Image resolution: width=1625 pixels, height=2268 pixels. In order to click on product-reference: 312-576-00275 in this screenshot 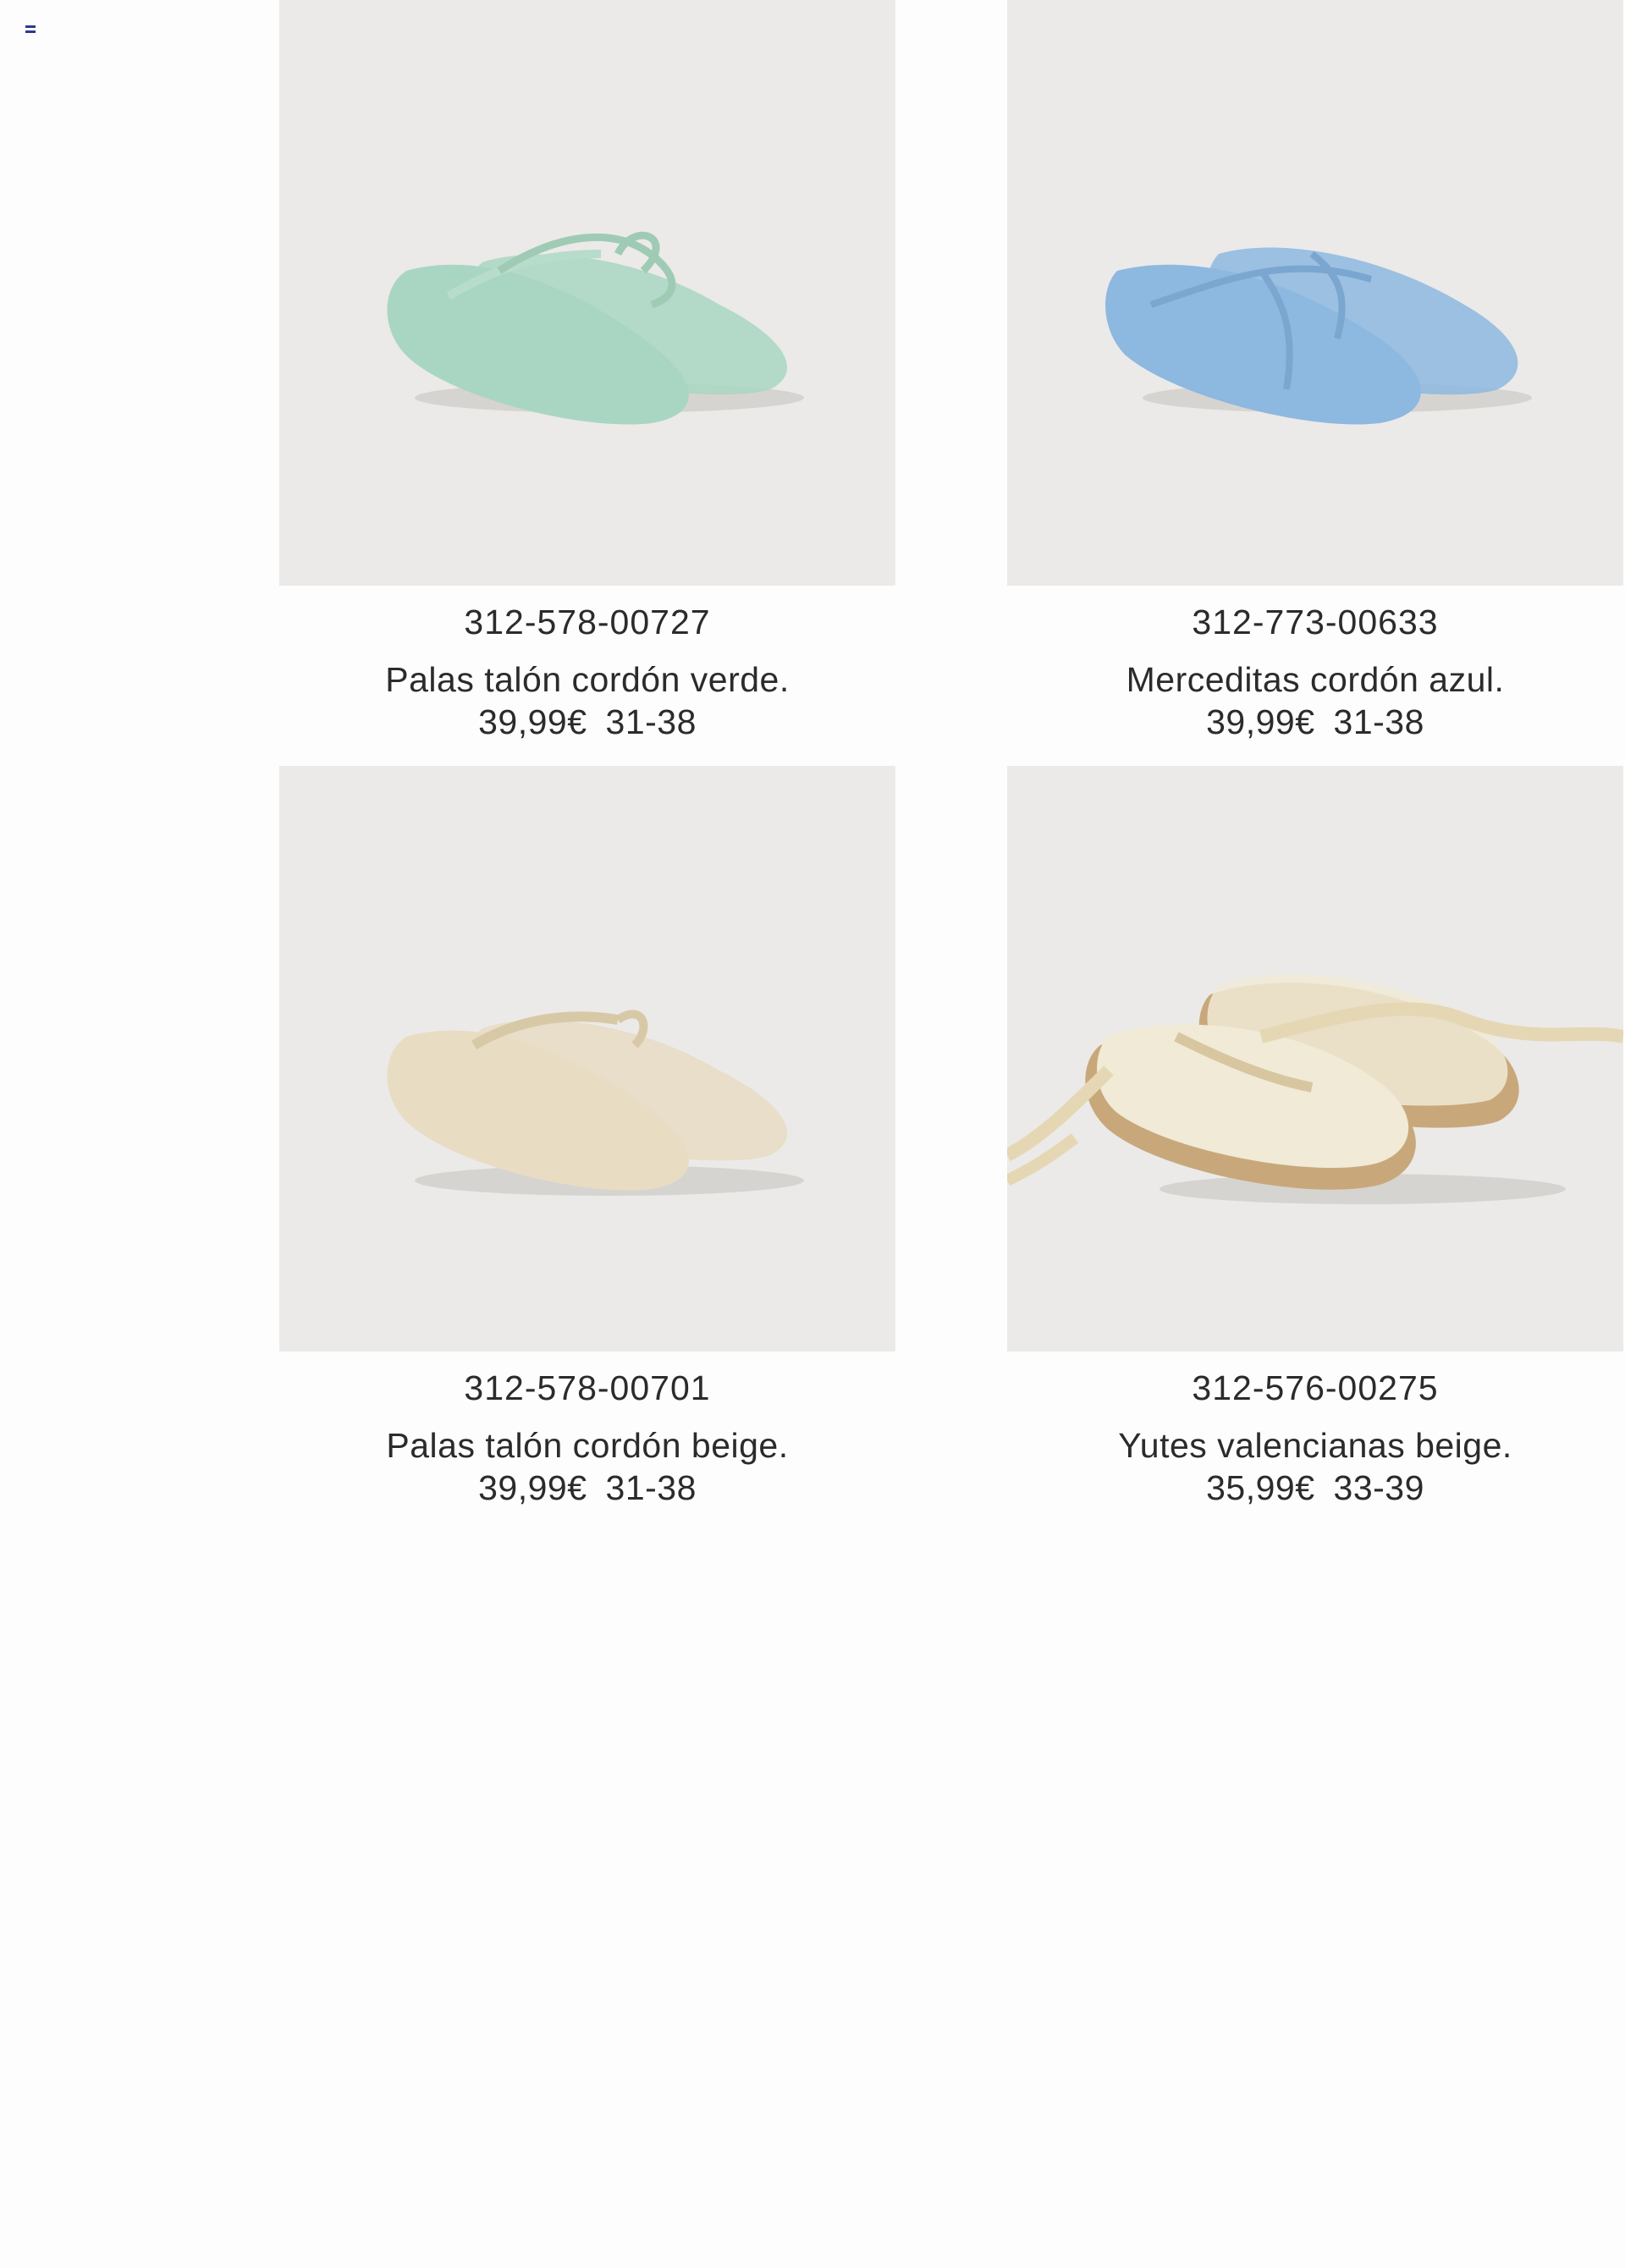, I will do `click(1315, 1387)`.